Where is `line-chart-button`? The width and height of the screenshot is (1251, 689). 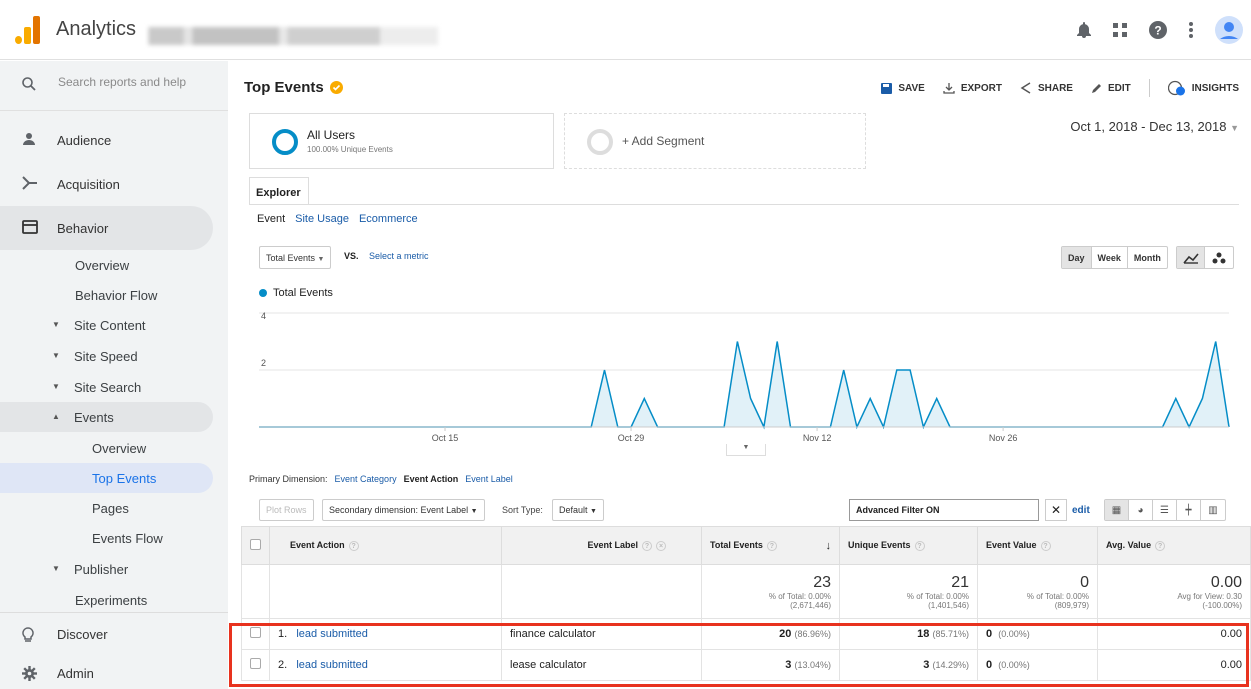 line-chart-button is located at coordinates (1191, 257).